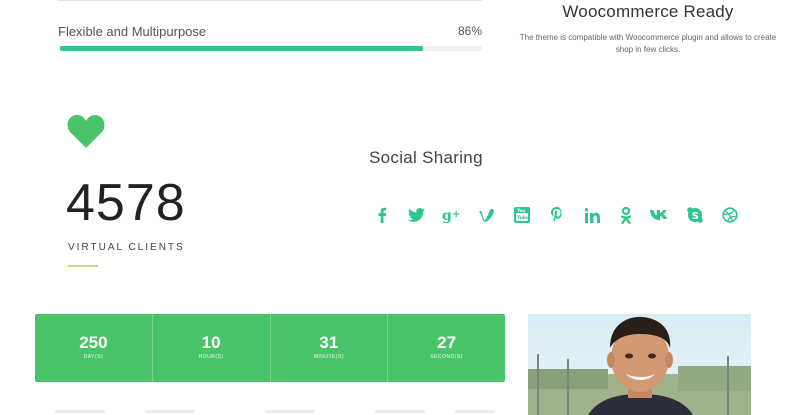  I want to click on progress-label: Flexible and Multipurpose, so click(132, 31).